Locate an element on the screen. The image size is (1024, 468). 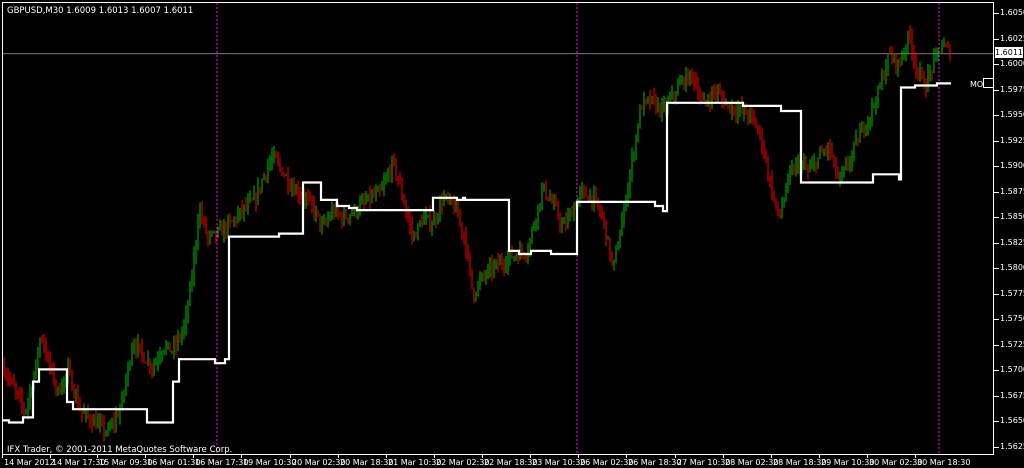
price-label: 1.5900 is located at coordinates (1012, 166).